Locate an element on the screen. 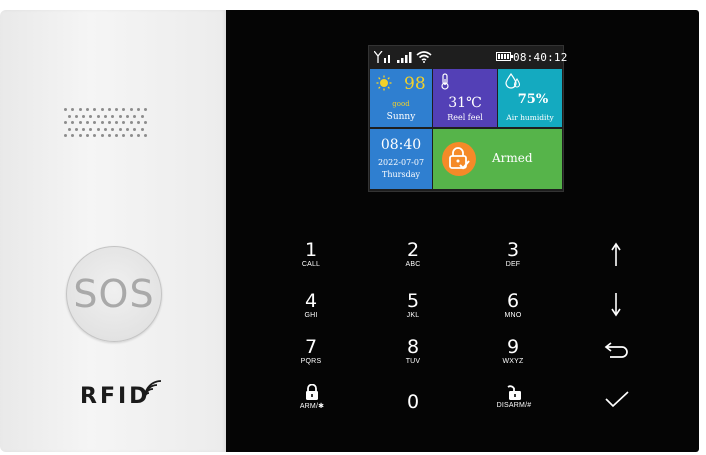  key-digit: 7 is located at coordinates (311, 347).